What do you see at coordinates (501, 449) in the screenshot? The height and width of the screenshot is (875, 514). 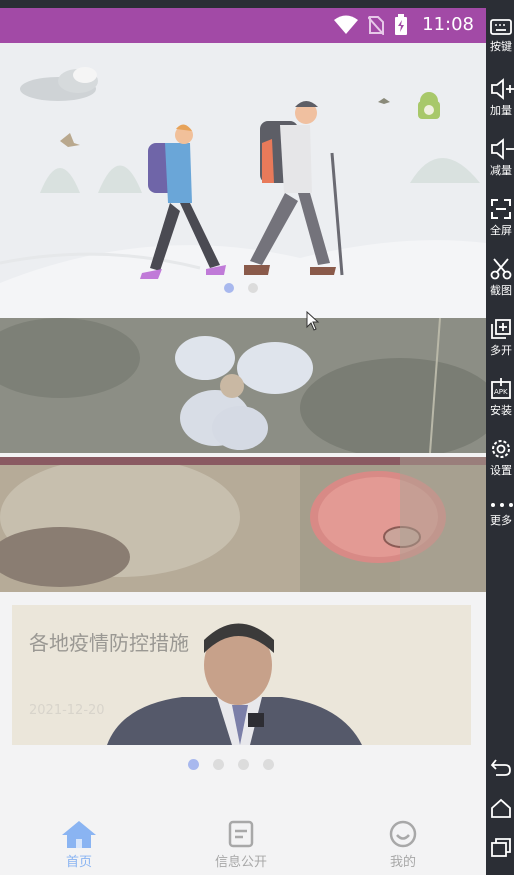 I see `gear-icon` at bounding box center [501, 449].